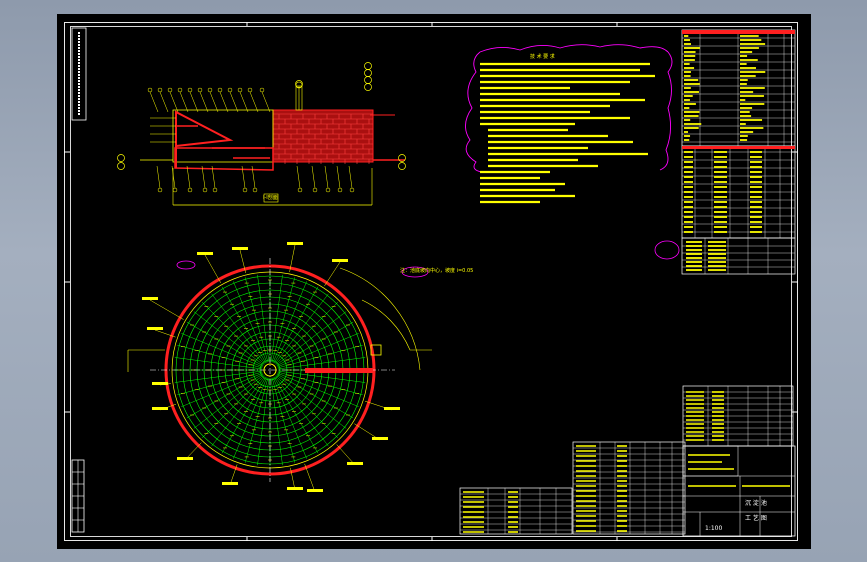 This screenshot has height=562, width=867. I want to click on title-block-name: 沉 淀 池, so click(756, 503).